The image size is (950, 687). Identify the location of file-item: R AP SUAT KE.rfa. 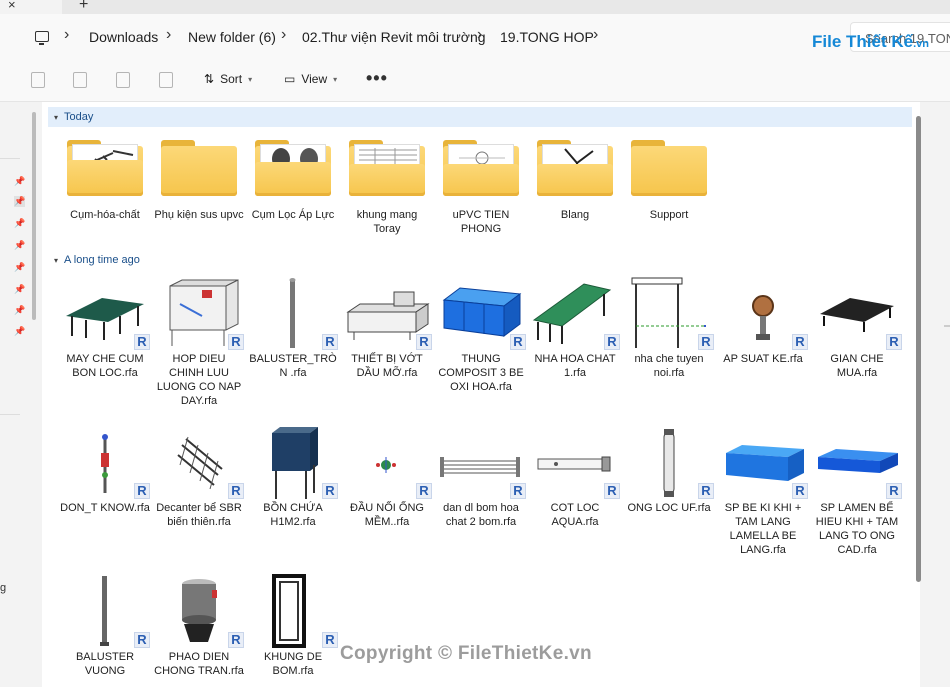
(763, 321).